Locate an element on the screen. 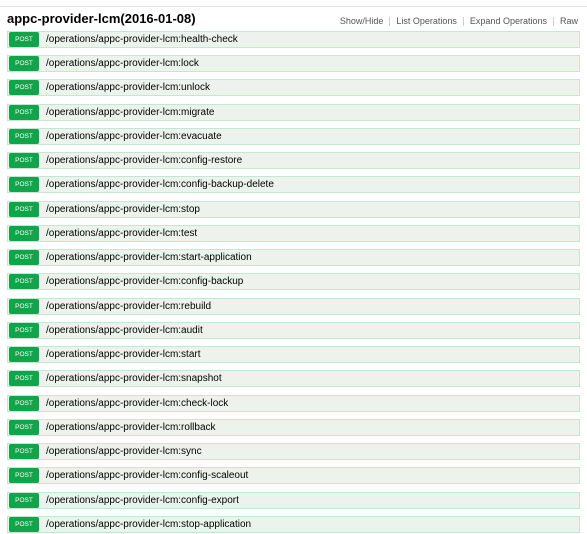 The height and width of the screenshot is (534, 587). operation-path: /operations/appc-provider-lcm:start is located at coordinates (123, 355).